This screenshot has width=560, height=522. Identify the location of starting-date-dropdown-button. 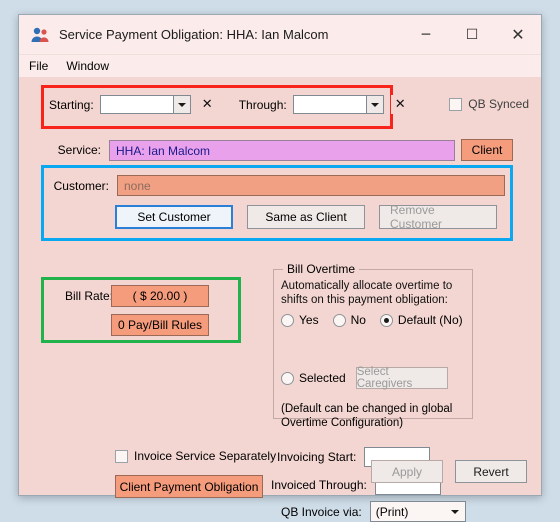
(182, 104).